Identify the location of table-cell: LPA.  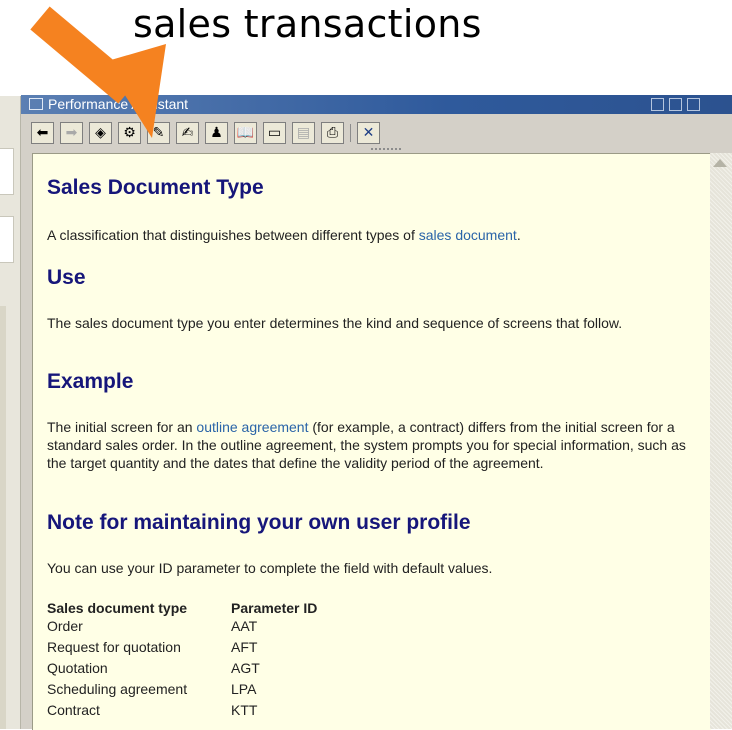
(244, 689).